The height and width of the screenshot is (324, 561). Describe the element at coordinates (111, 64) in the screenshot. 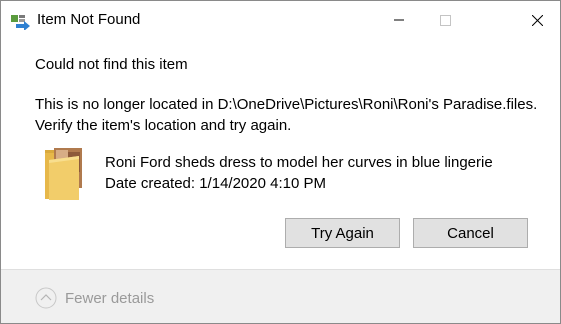

I see `error-headline: Could not find this item` at that location.